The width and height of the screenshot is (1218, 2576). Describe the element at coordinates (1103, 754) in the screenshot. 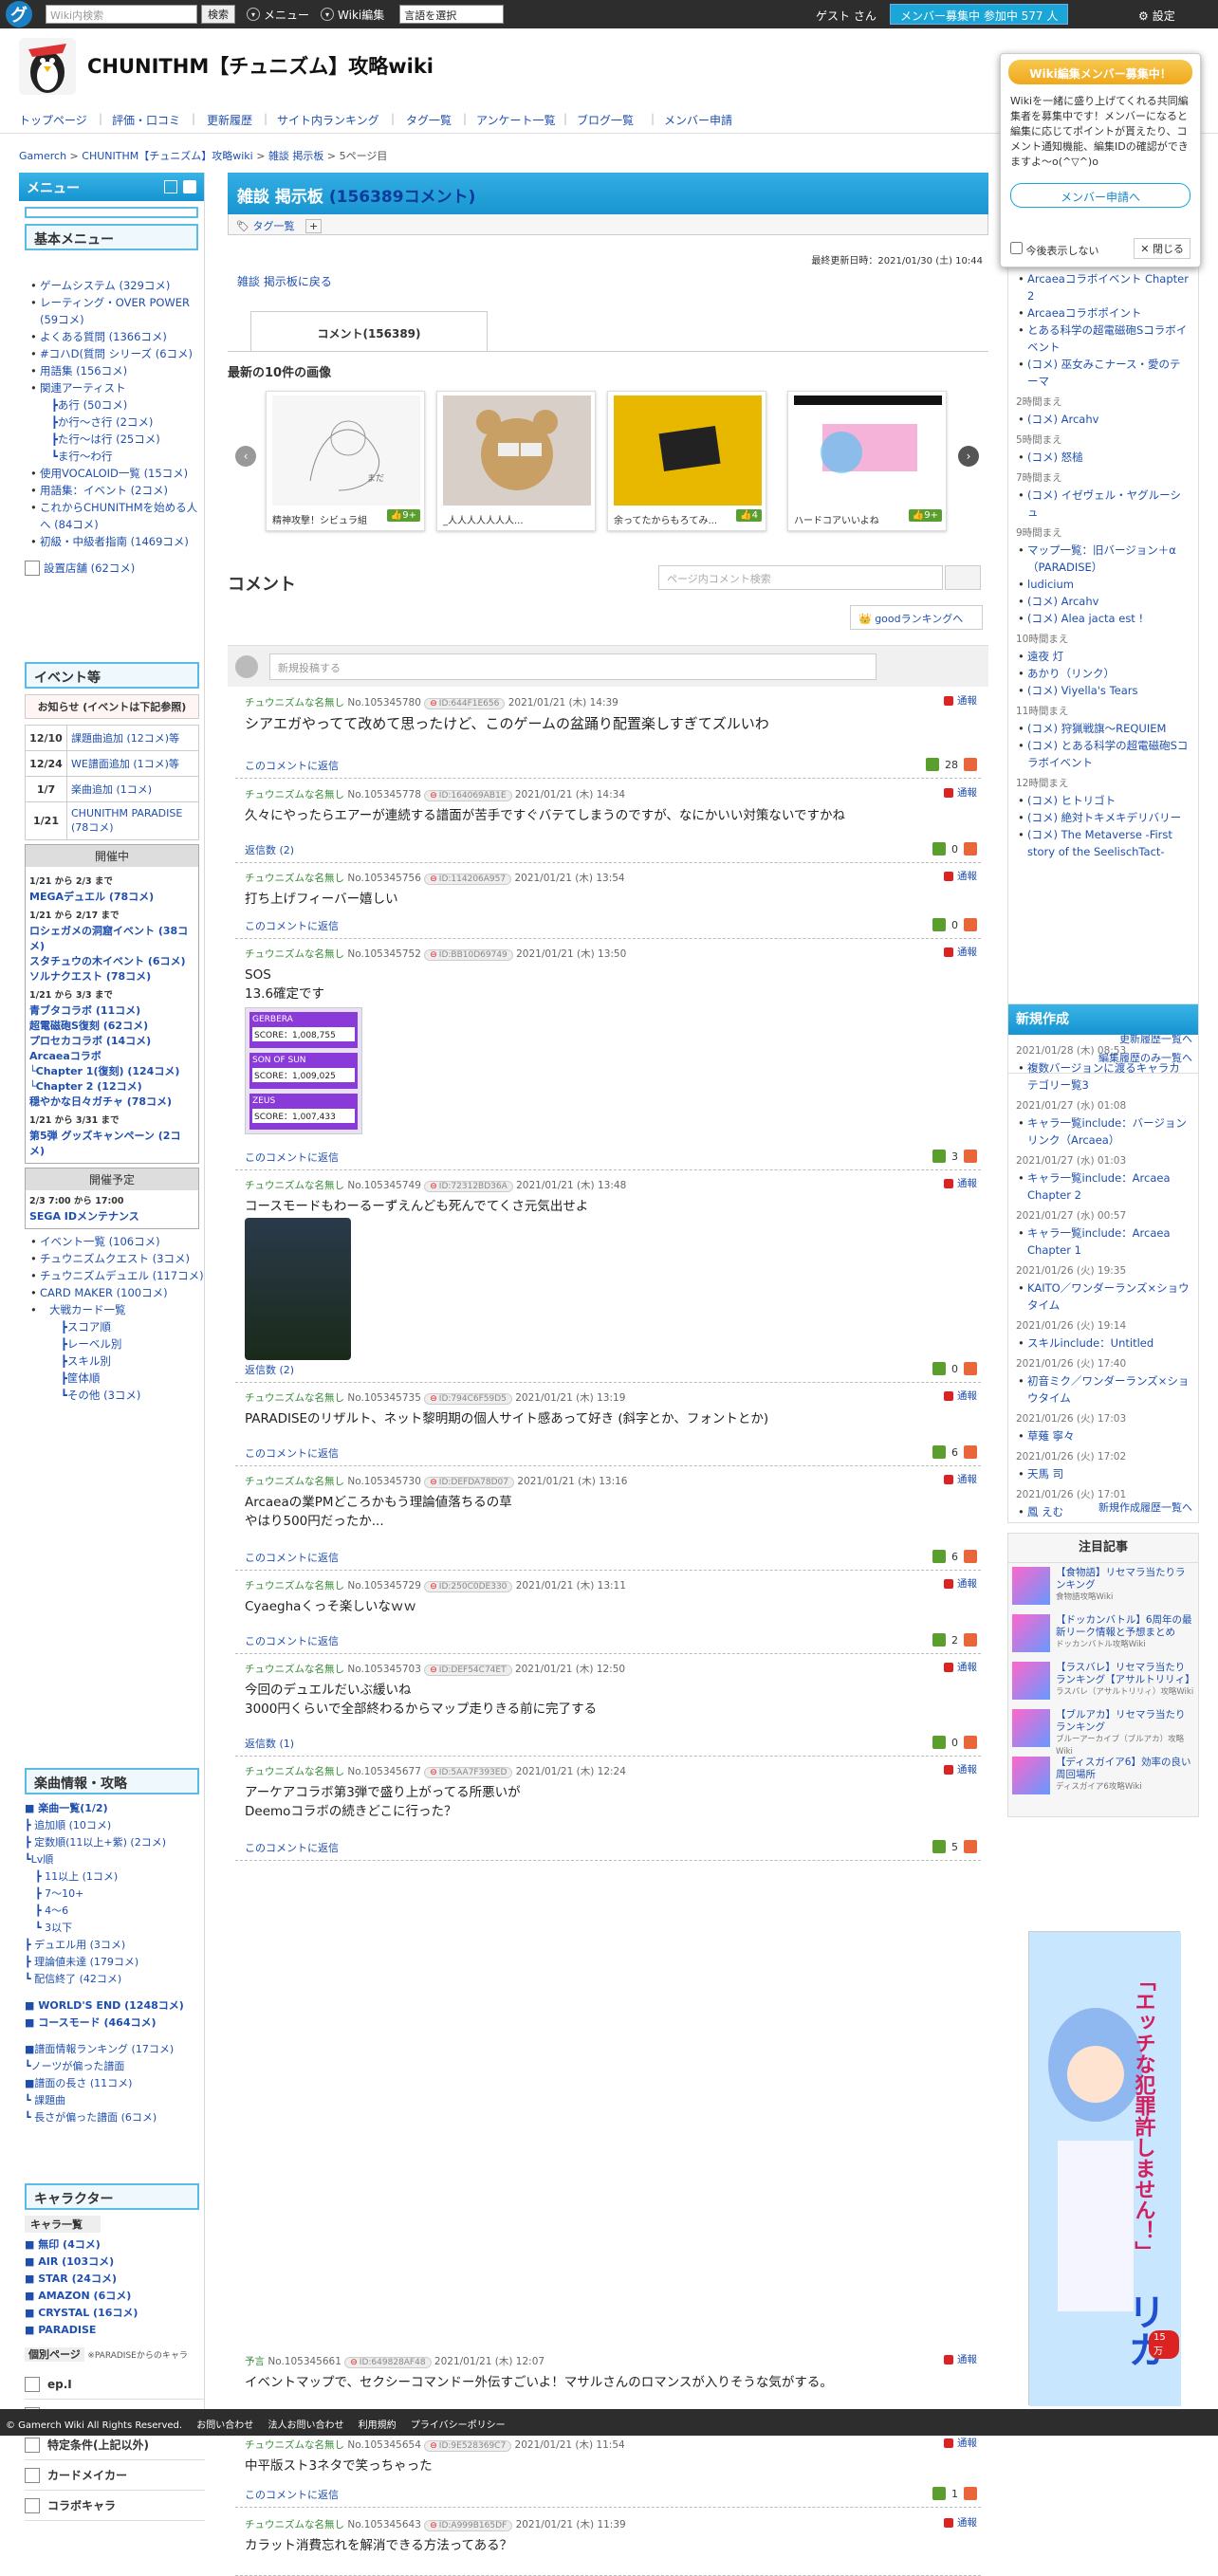

I see `recent-item: (コメ) とある科学の超電磁砲Sコラボイベント` at that location.